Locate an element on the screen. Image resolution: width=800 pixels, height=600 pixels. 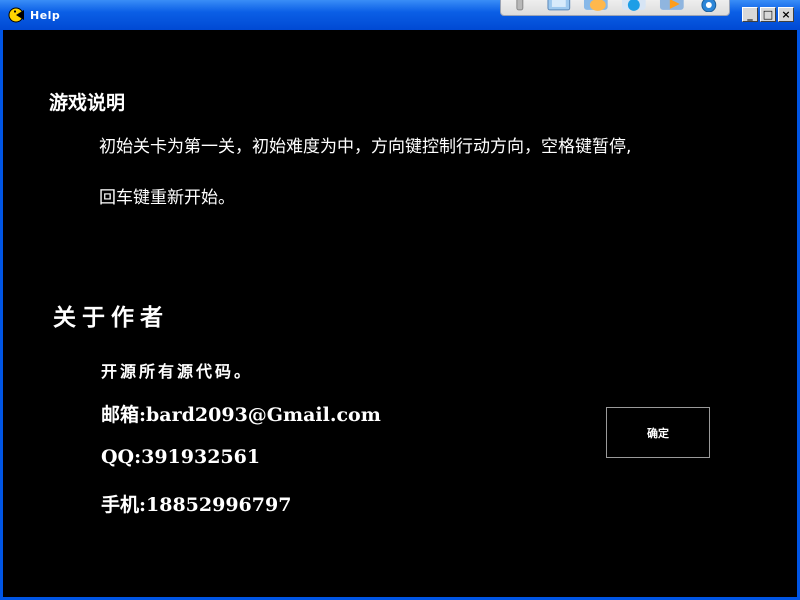
close-icon: × is located at coordinates (786, 14).